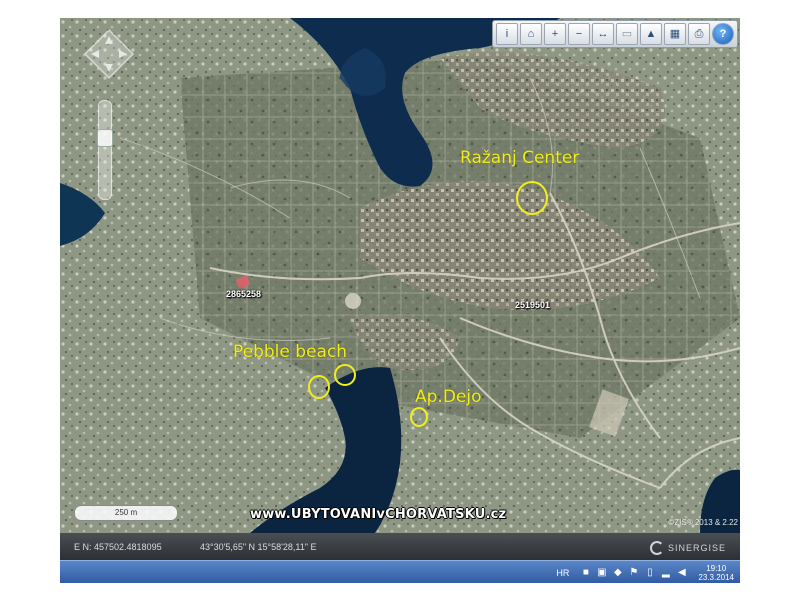 The width and height of the screenshot is (800, 600). Describe the element at coordinates (118, 547) in the screenshot. I see `projected-coordinates: E N: 457502.4818095` at that location.